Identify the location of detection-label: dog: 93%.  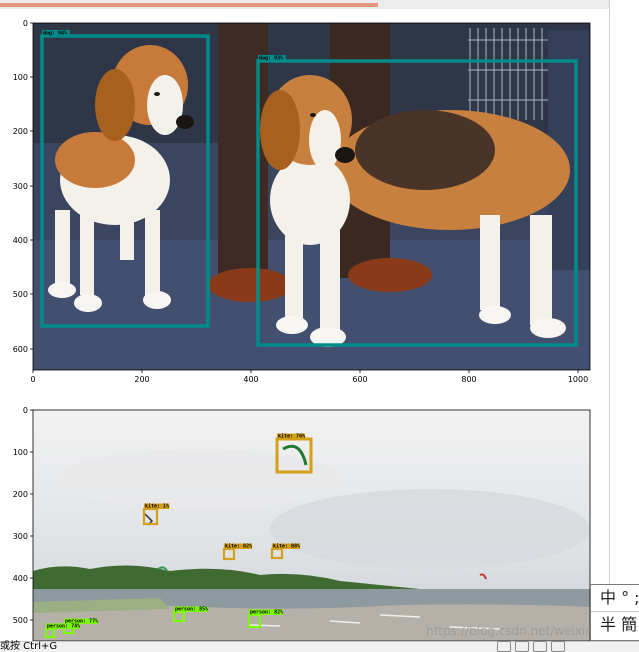
(271, 59).